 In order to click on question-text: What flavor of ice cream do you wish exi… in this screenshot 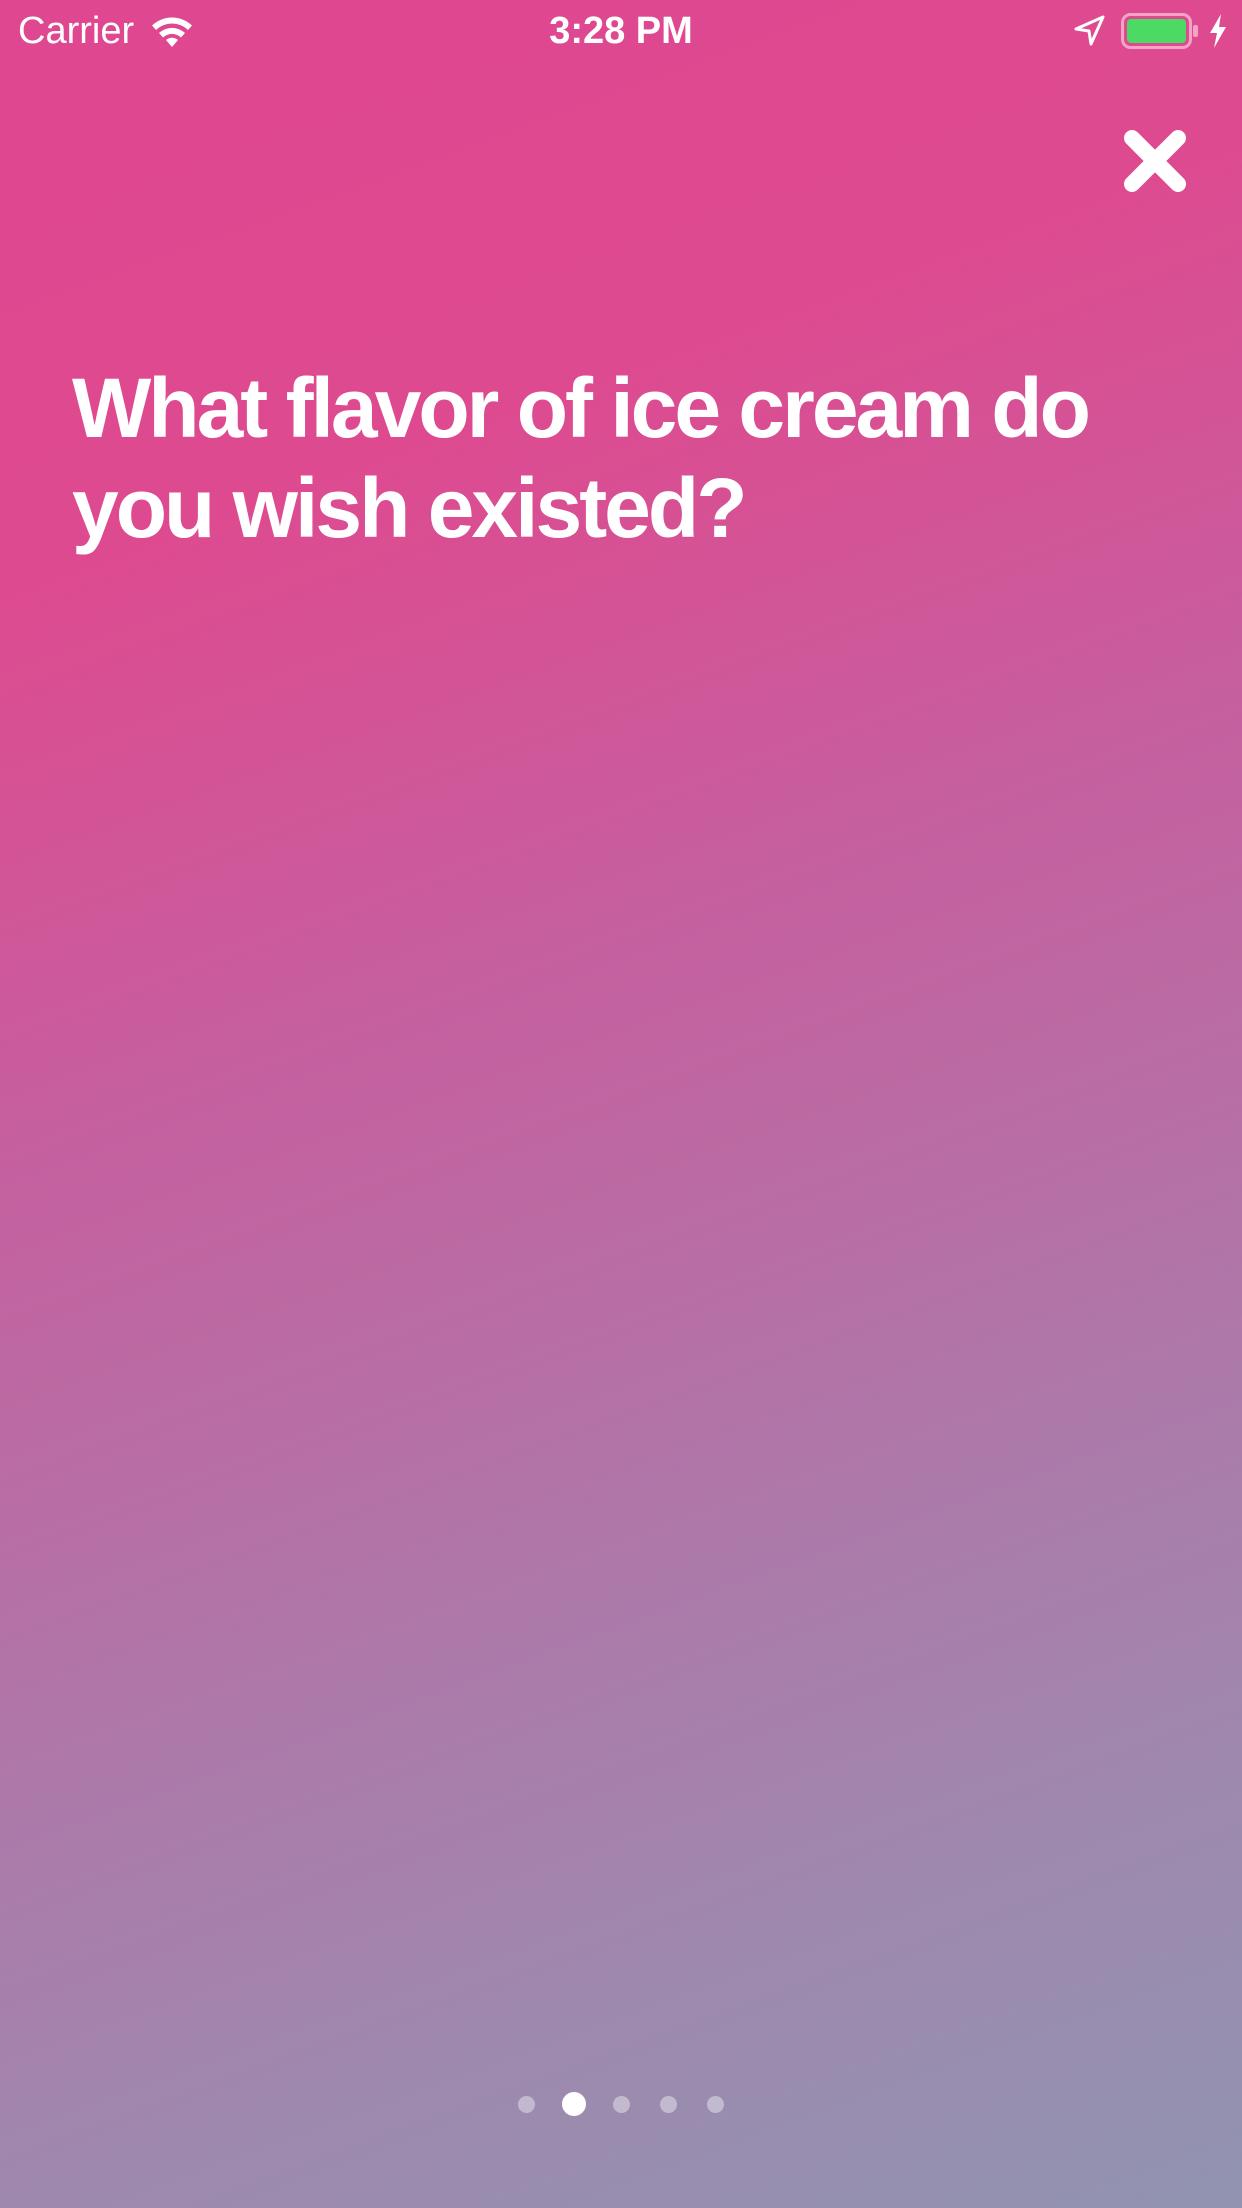, I will do `click(581, 458)`.